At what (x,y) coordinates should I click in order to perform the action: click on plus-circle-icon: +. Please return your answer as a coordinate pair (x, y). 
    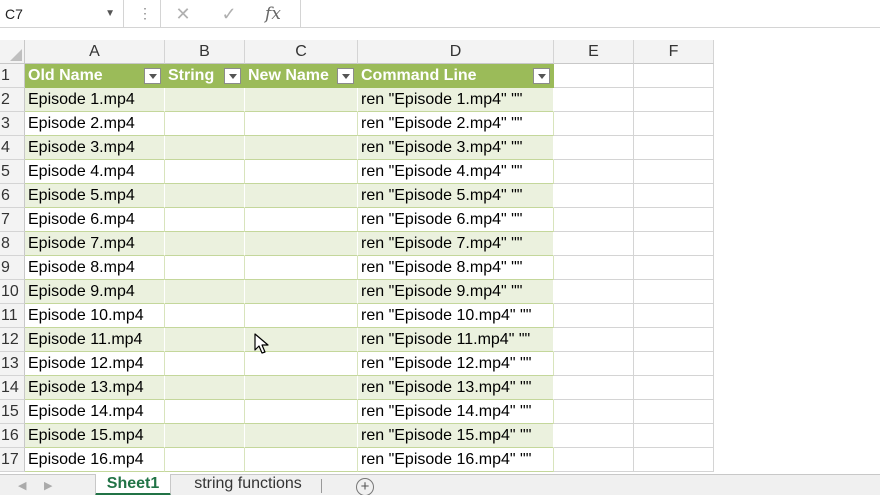
    Looking at the image, I should click on (365, 486).